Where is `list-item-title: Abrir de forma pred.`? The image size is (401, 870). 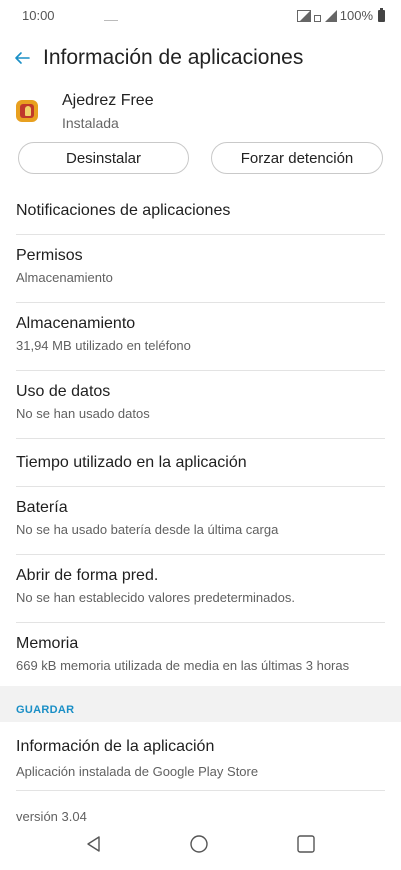 list-item-title: Abrir de forma pred. is located at coordinates (87, 575).